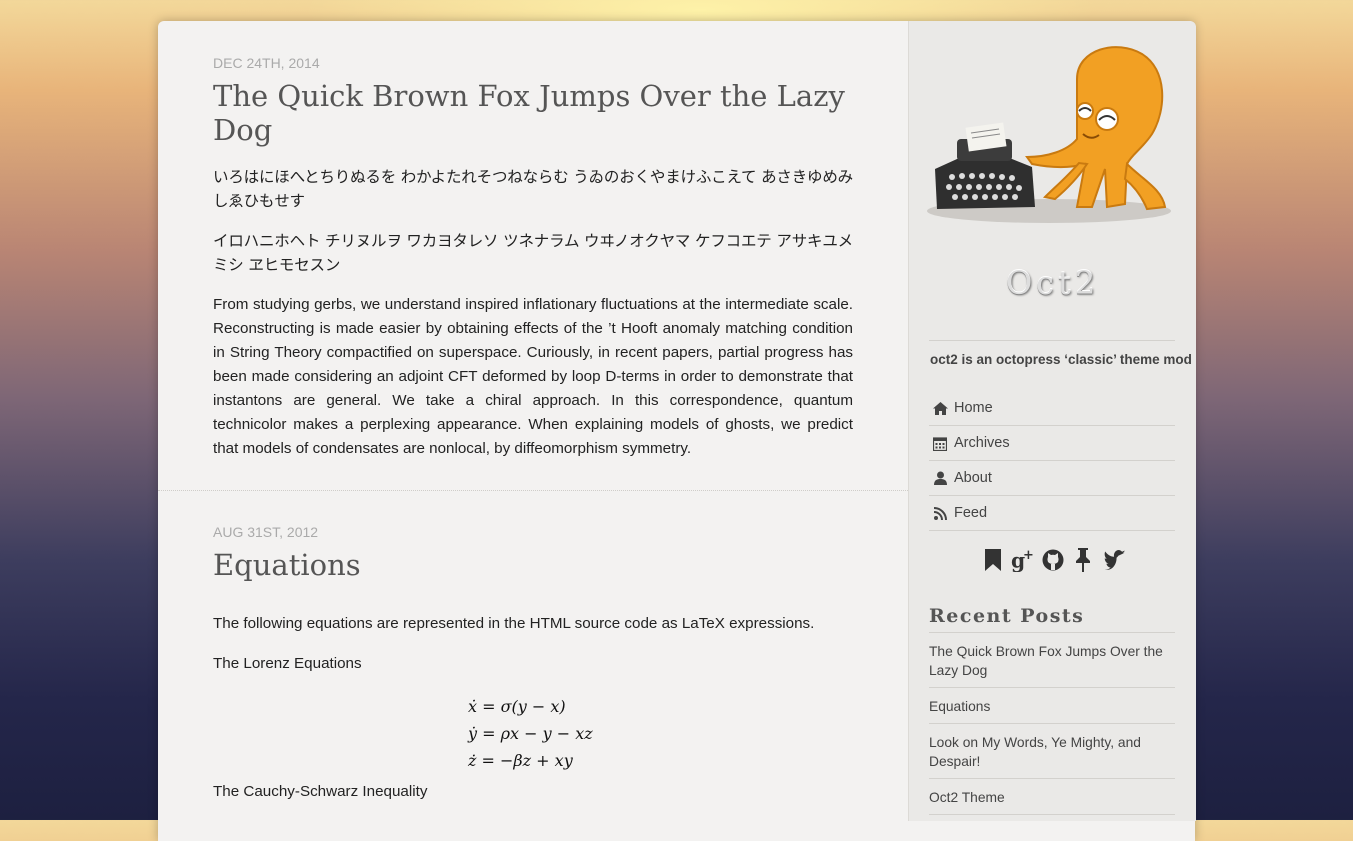  What do you see at coordinates (266, 532) in the screenshot?
I see `post-date: Aug 31st, 2012` at bounding box center [266, 532].